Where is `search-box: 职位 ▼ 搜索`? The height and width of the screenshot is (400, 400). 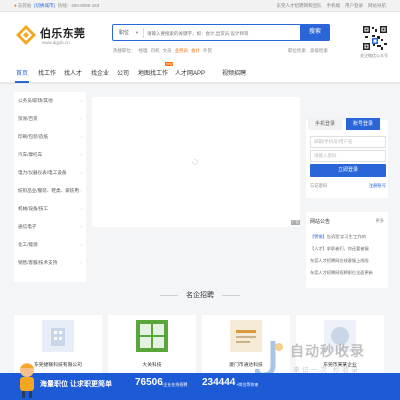 search-box: 职位 ▼ 搜索 is located at coordinates (221, 32).